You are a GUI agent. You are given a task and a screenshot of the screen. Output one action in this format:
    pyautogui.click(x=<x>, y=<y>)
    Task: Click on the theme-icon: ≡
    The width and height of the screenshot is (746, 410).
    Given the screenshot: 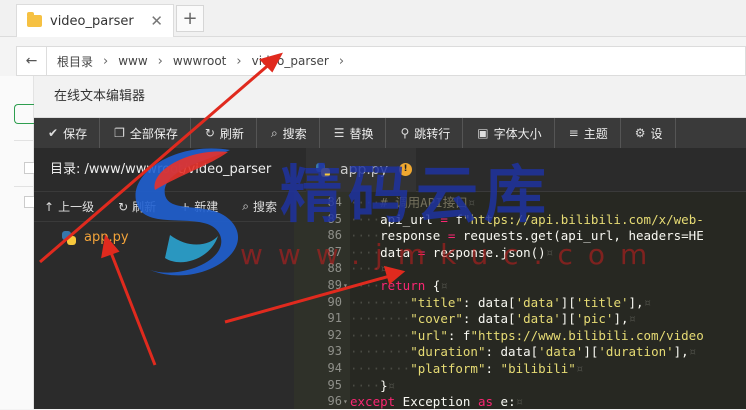 What is the action you would take?
    pyautogui.click(x=573, y=133)
    